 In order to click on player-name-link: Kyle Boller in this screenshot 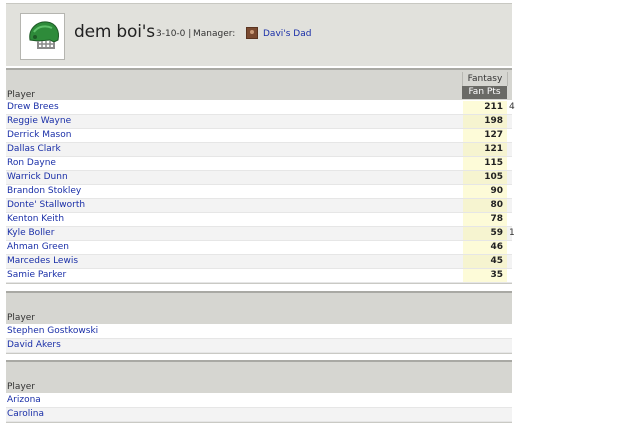, I will do `click(30, 233)`.